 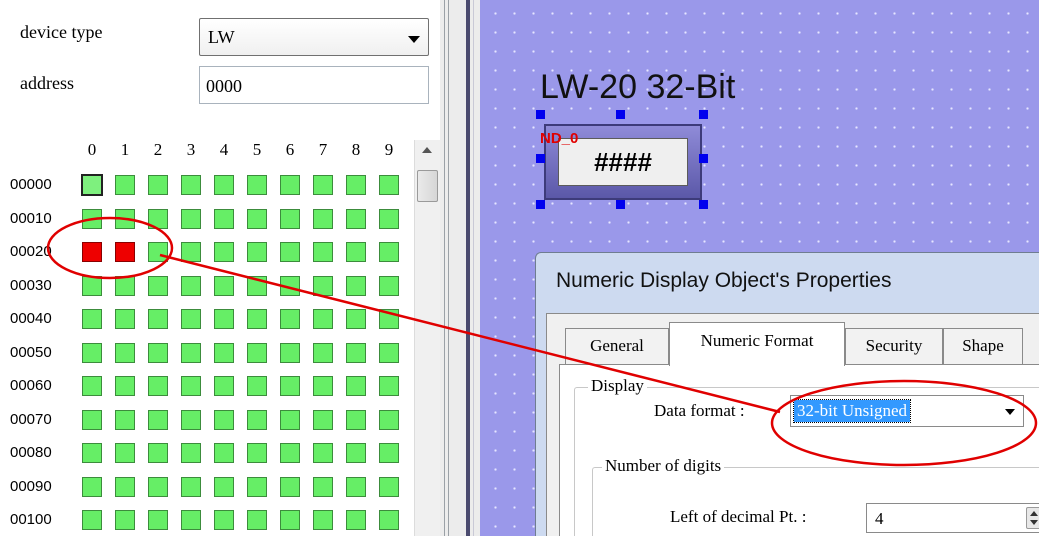 I want to click on address-input: 0000, so click(x=314, y=85).